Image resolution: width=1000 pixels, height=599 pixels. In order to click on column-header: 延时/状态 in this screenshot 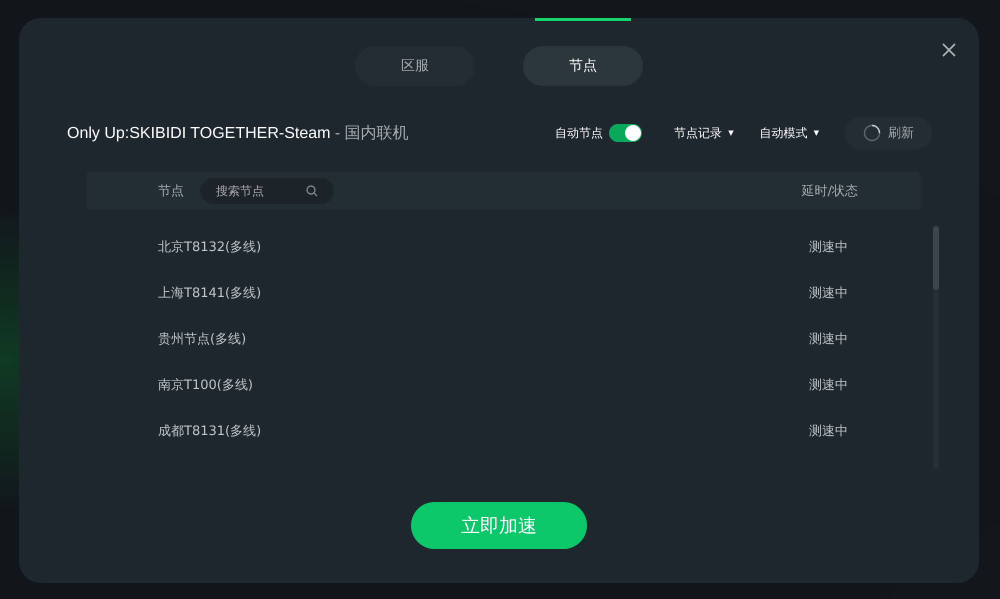, I will do `click(830, 191)`.